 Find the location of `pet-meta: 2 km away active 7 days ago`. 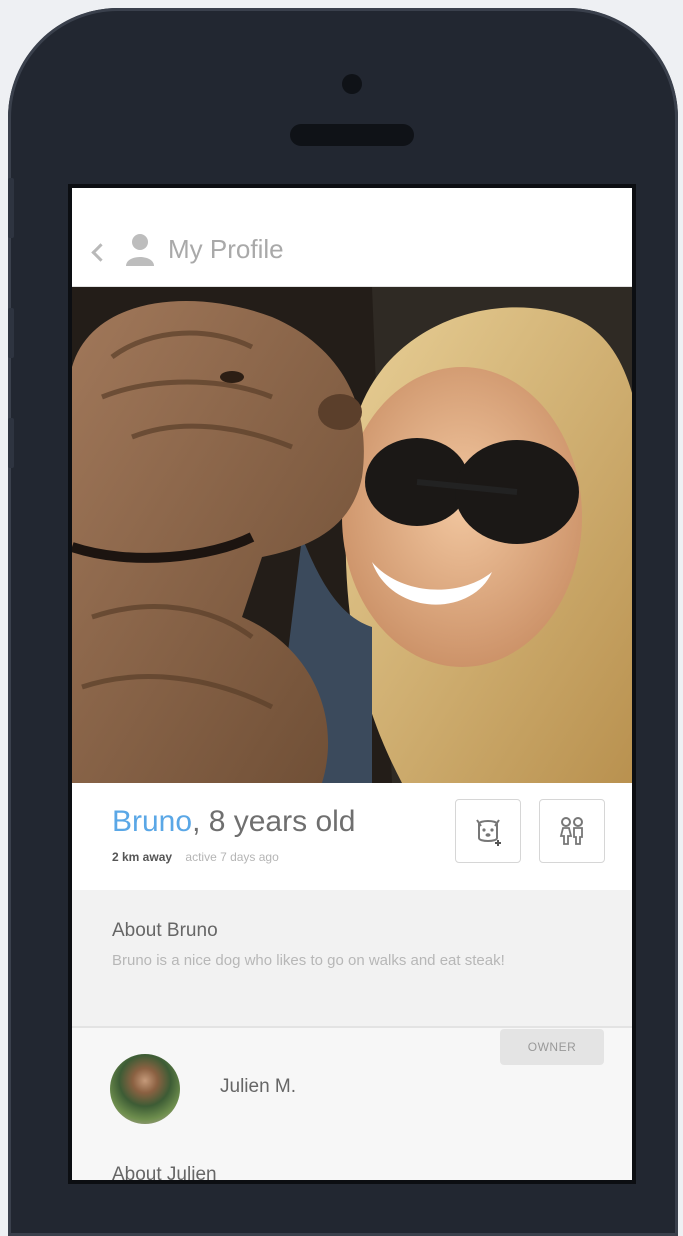

pet-meta: 2 km away active 7 days ago is located at coordinates (195, 857).